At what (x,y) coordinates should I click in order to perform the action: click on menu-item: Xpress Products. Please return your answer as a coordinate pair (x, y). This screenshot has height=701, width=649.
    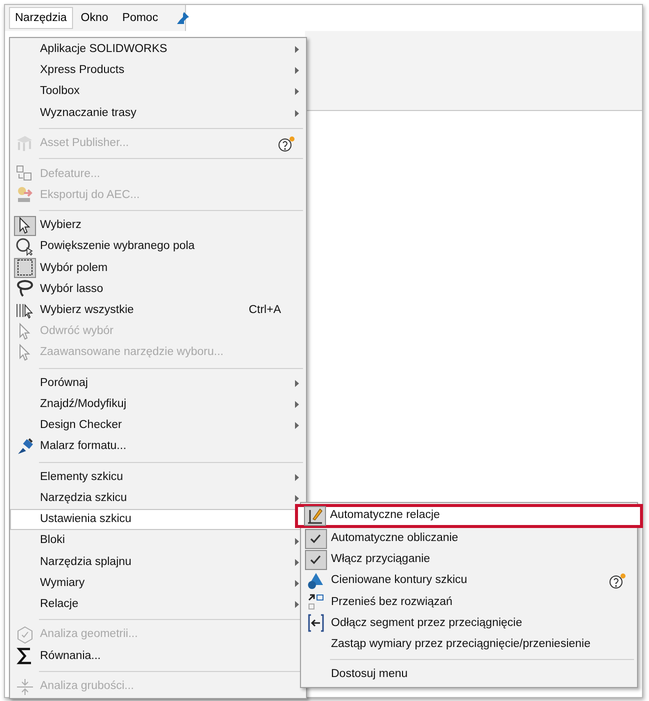
    Looking at the image, I should click on (158, 71).